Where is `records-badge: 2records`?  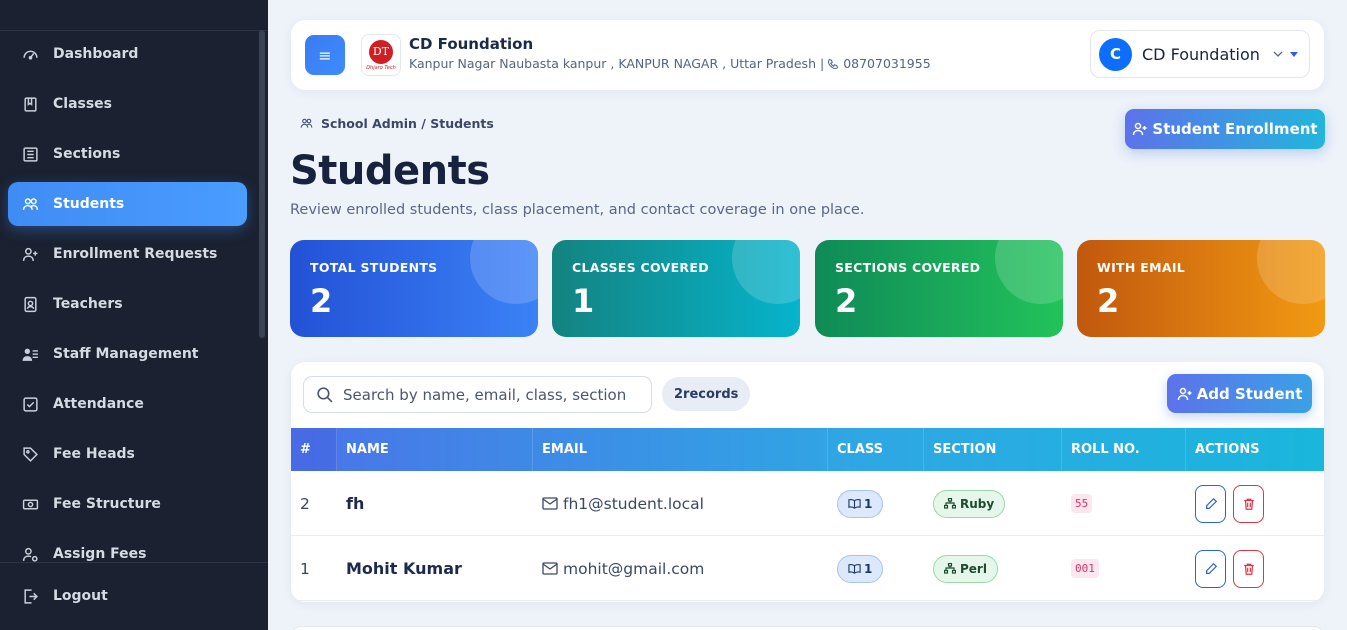
records-badge: 2records is located at coordinates (706, 394).